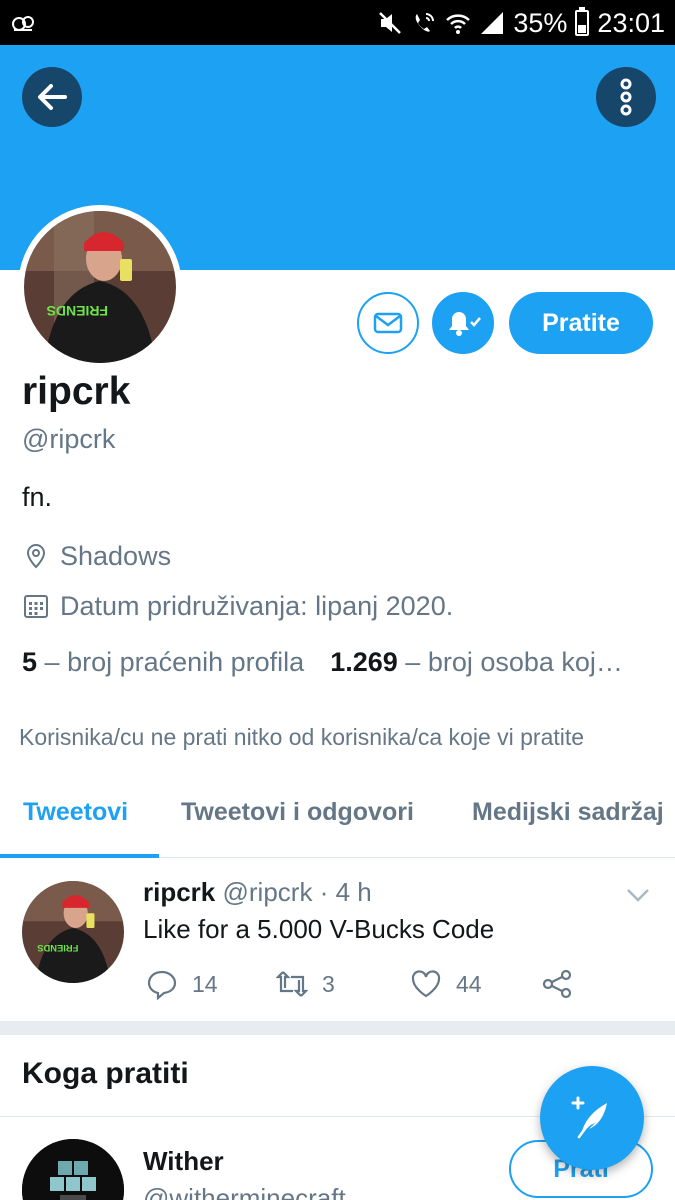  Describe the element at coordinates (557, 984) in the screenshot. I see `share-icon` at that location.